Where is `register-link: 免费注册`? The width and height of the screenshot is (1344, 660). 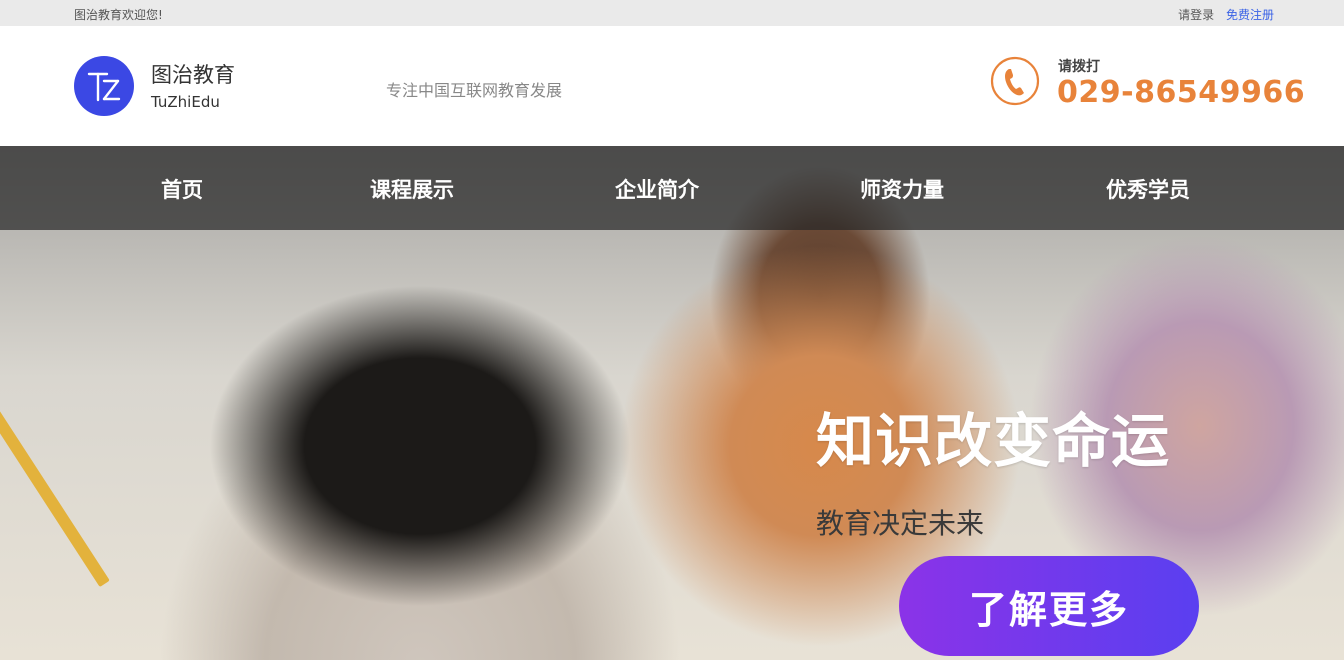
register-link: 免费注册 is located at coordinates (1250, 15).